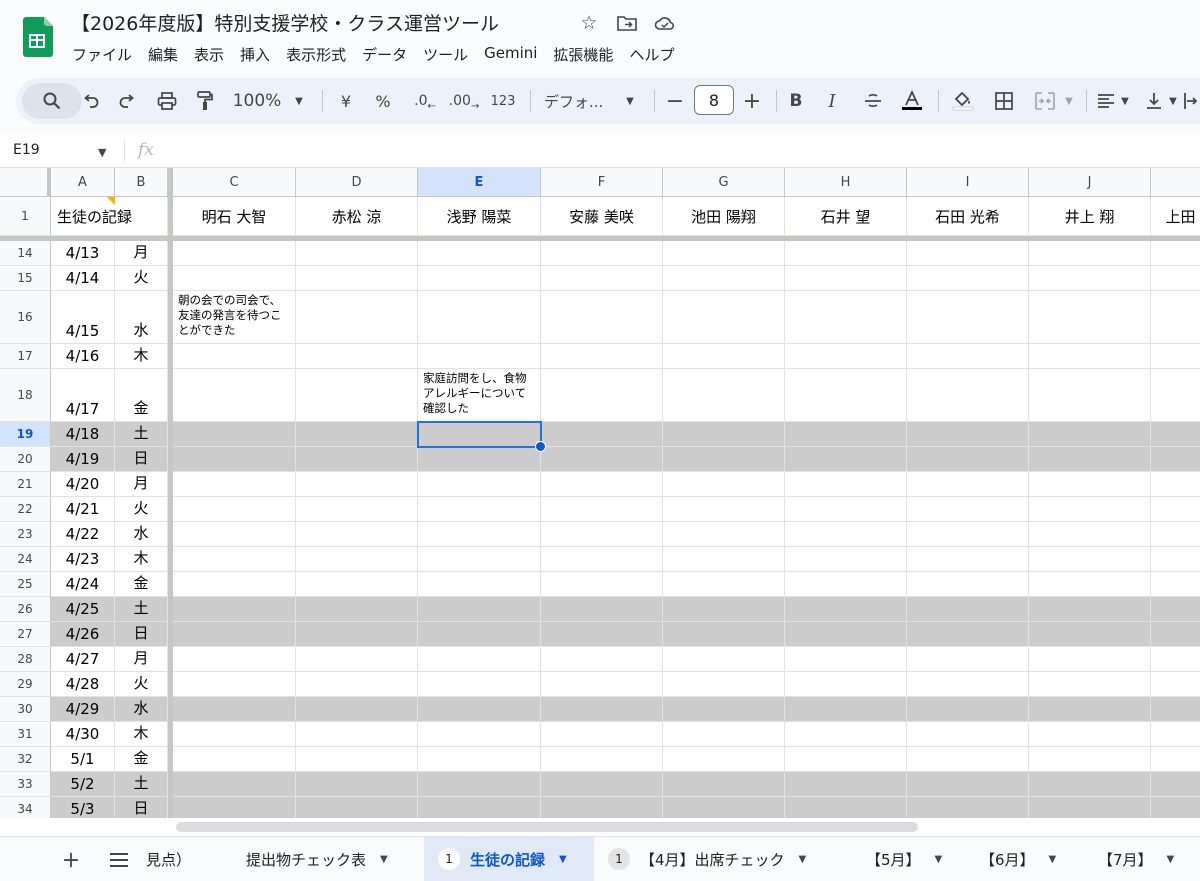  I want to click on student-name-header: 浅野 陽菜, so click(479, 216).